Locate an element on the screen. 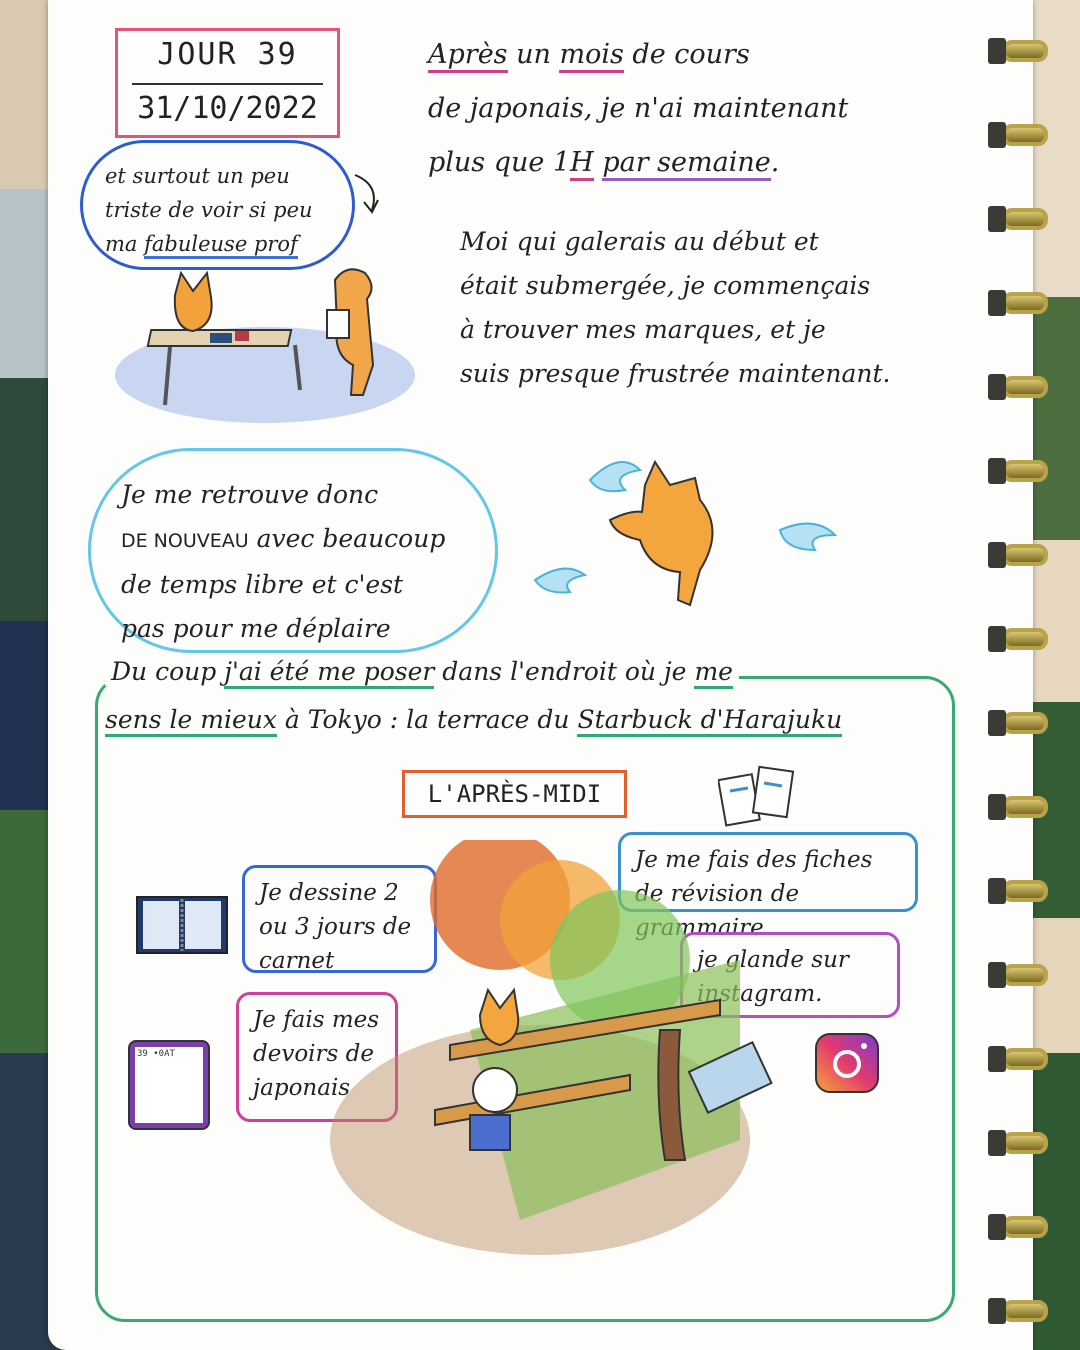 Image resolution: width=1080 pixels, height=1350 pixels. intro-line-2: de japonais, je n'ai maintenant is located at coordinates (638, 108).